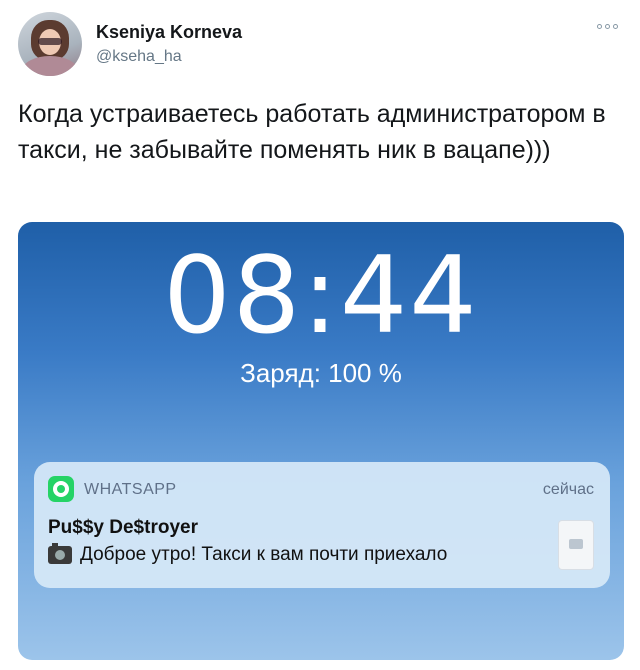 The width and height of the screenshot is (640, 670). What do you see at coordinates (576, 545) in the screenshot?
I see `photo-thumbnail` at bounding box center [576, 545].